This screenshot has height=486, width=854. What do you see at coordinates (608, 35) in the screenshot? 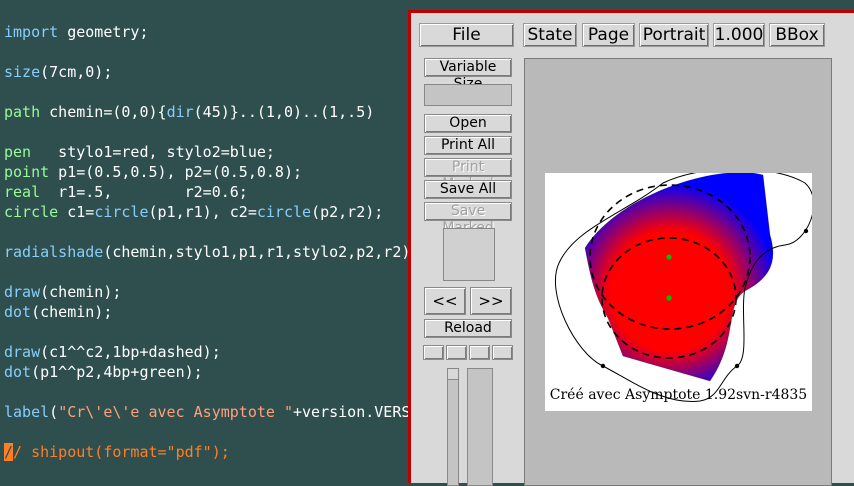
I see `page-menu-button: Page` at bounding box center [608, 35].